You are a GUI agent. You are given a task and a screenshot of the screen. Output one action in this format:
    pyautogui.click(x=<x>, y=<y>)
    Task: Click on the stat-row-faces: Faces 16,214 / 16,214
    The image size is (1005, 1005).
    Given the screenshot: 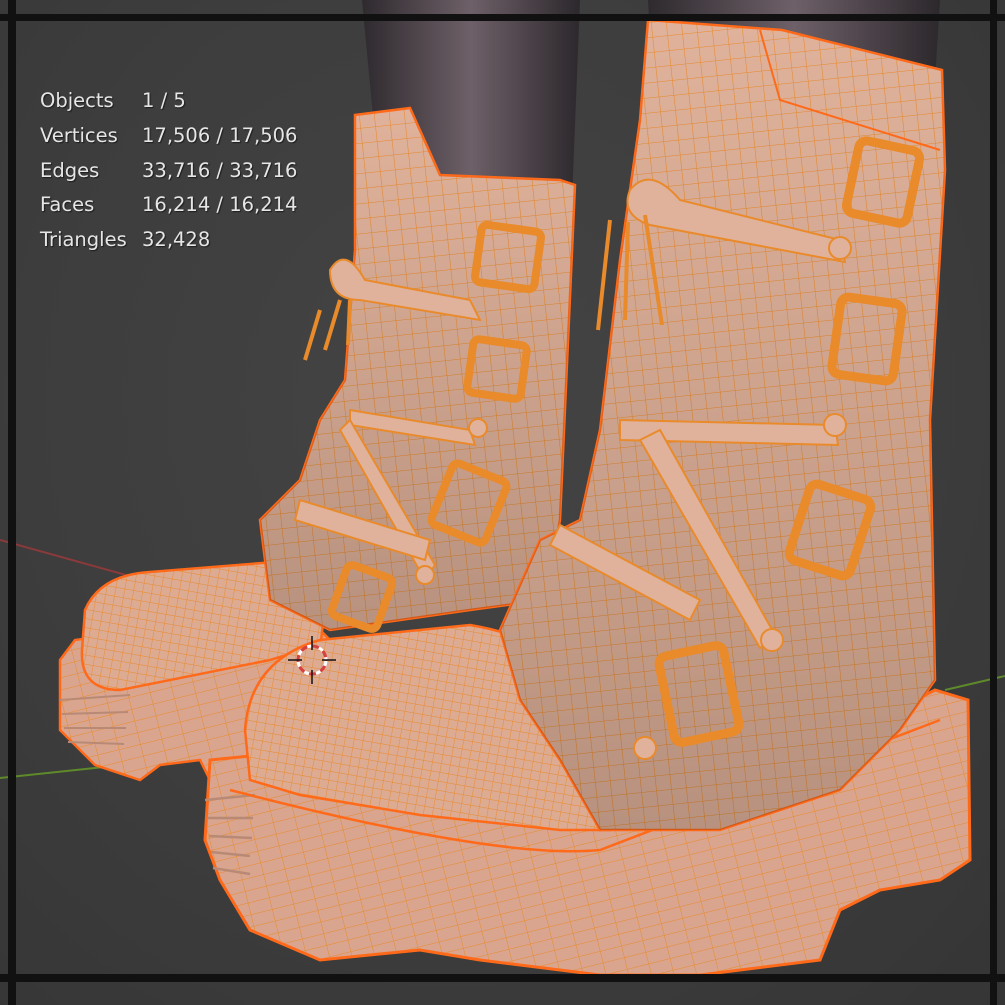 What is the action you would take?
    pyautogui.click(x=168, y=205)
    